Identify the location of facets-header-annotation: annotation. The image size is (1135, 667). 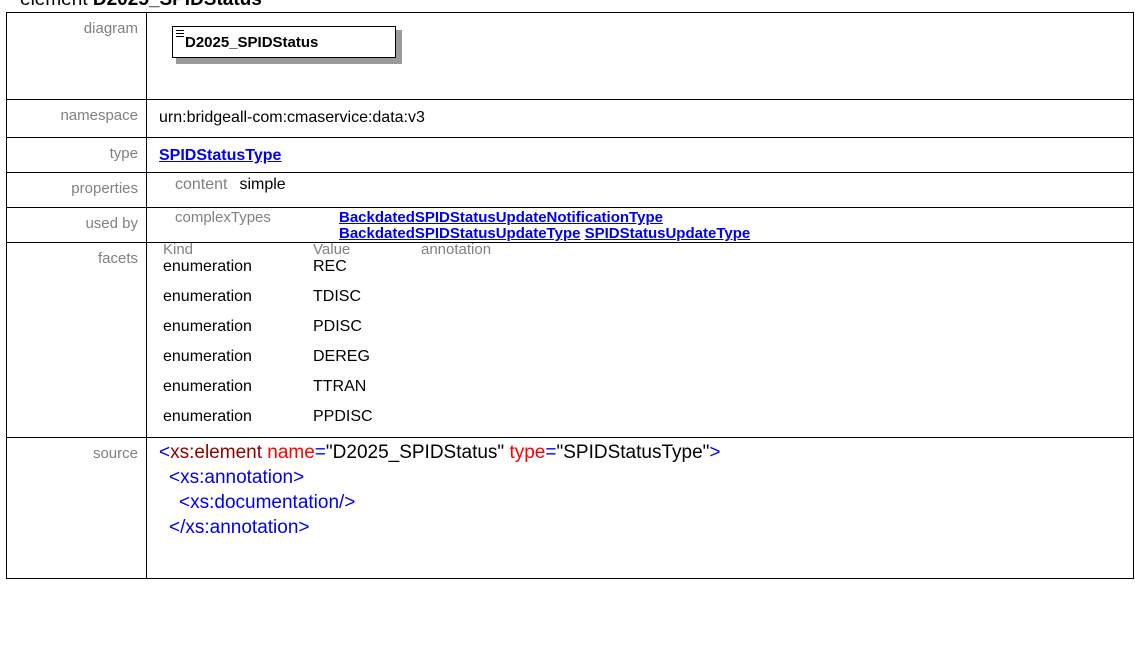
(456, 249).